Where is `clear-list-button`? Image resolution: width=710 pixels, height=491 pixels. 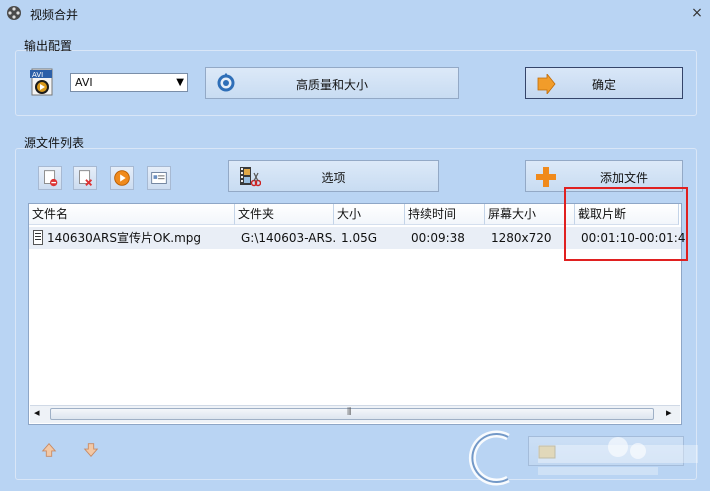 clear-list-button is located at coordinates (85, 178).